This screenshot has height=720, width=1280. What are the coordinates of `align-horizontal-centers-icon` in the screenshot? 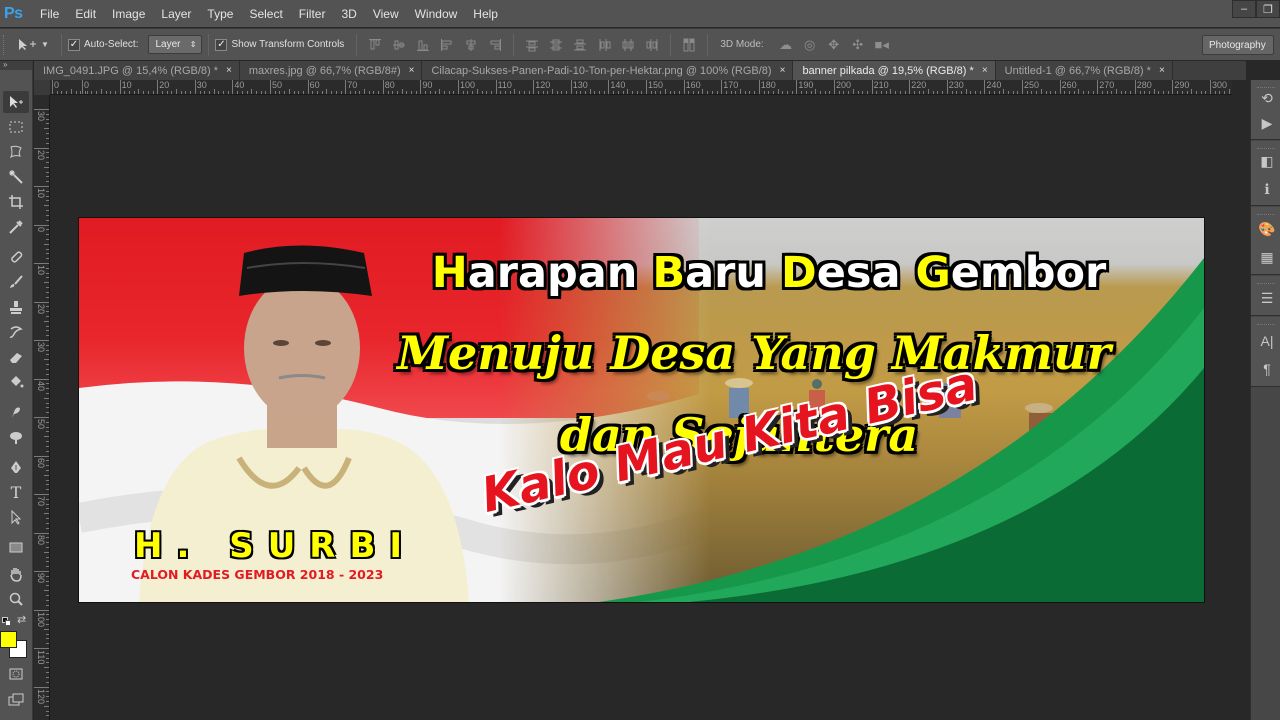 It's located at (471, 45).